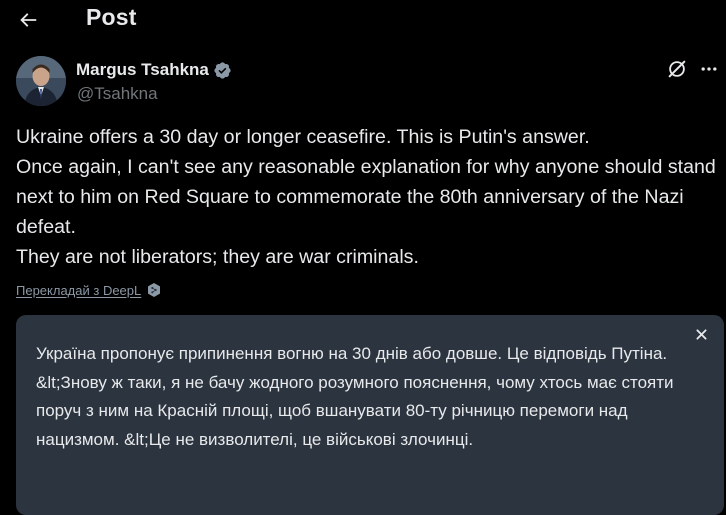  I want to click on arrow-left-icon, so click(28, 20).